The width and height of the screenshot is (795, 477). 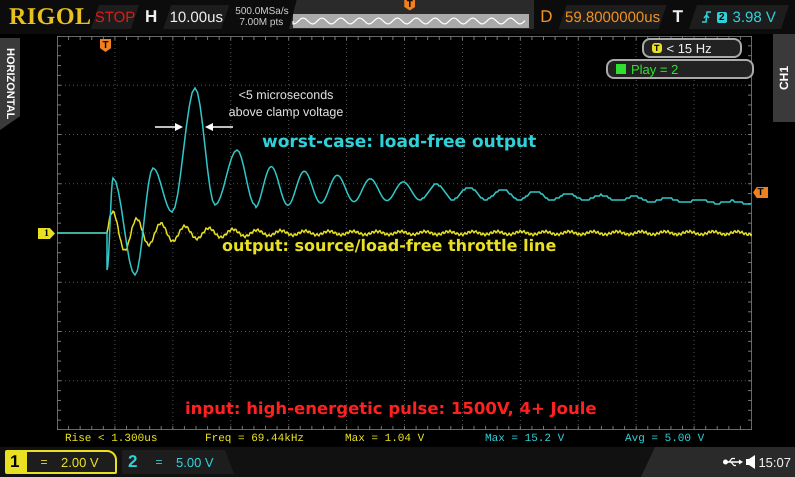 I want to click on usb-icon, so click(x=733, y=462).